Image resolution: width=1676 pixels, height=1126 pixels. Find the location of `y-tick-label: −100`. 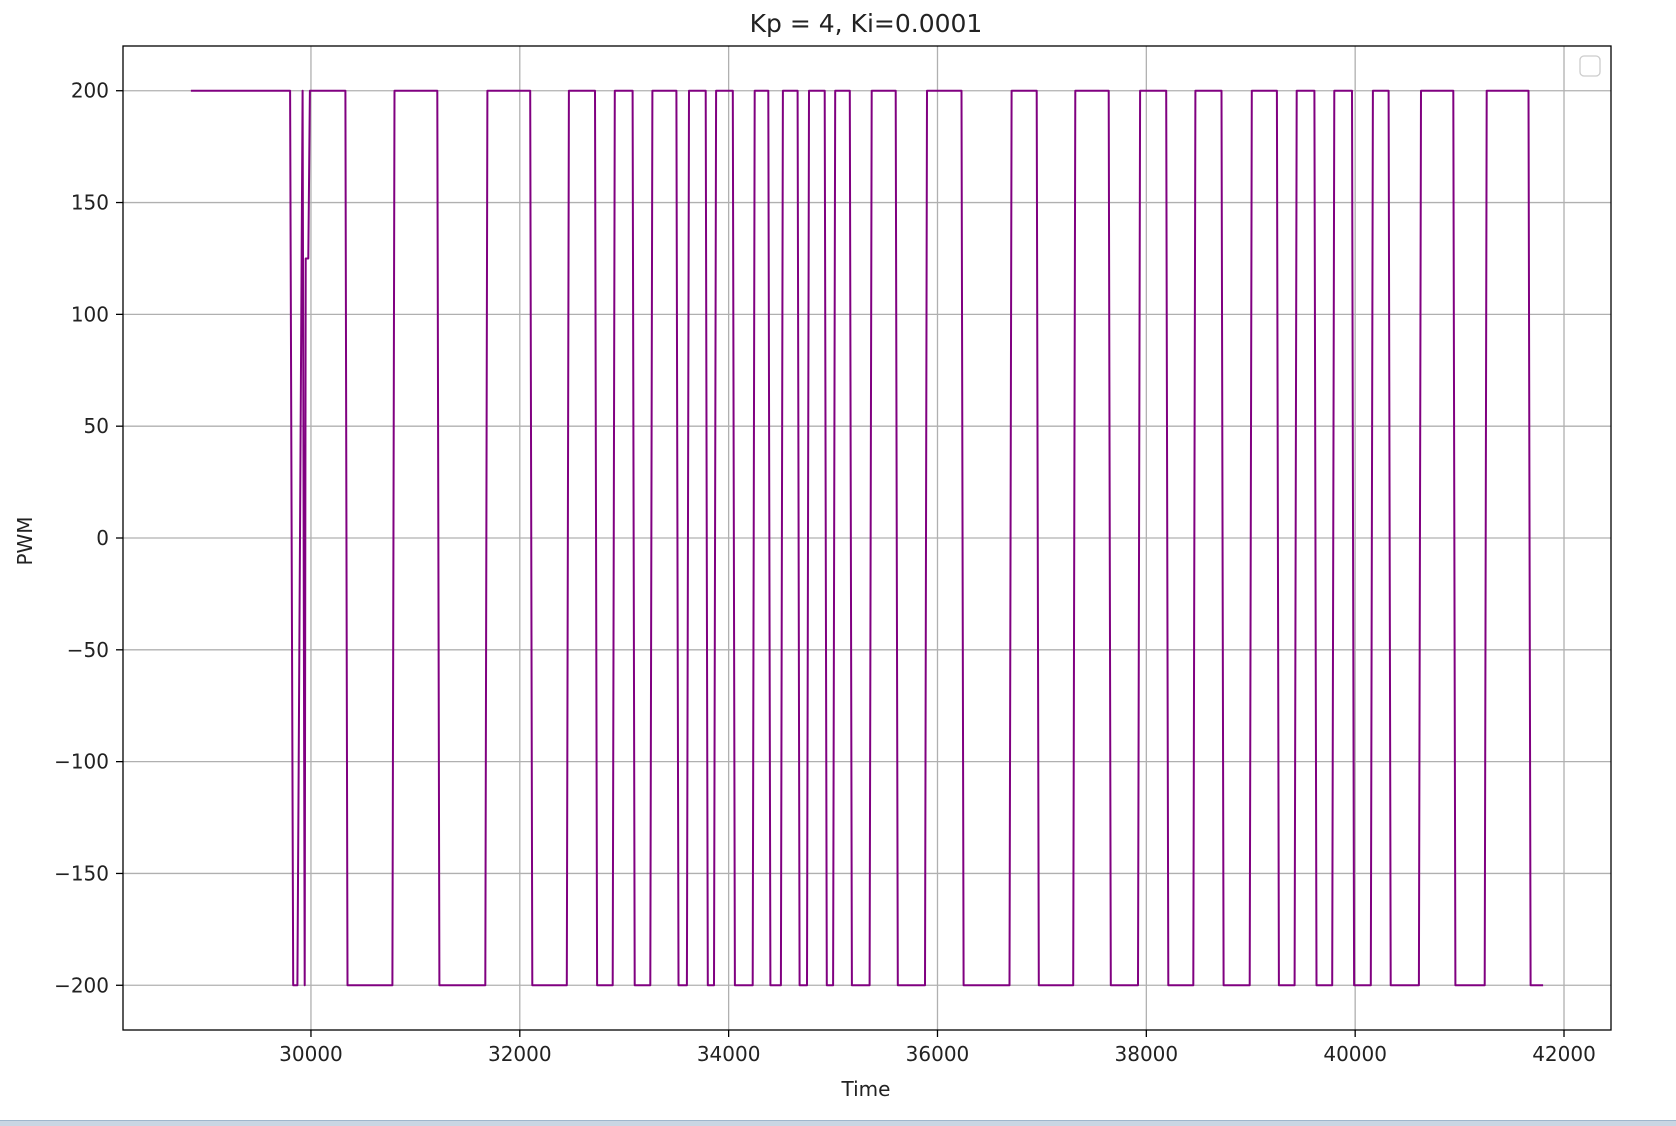

y-tick-label: −100 is located at coordinates (81, 762).